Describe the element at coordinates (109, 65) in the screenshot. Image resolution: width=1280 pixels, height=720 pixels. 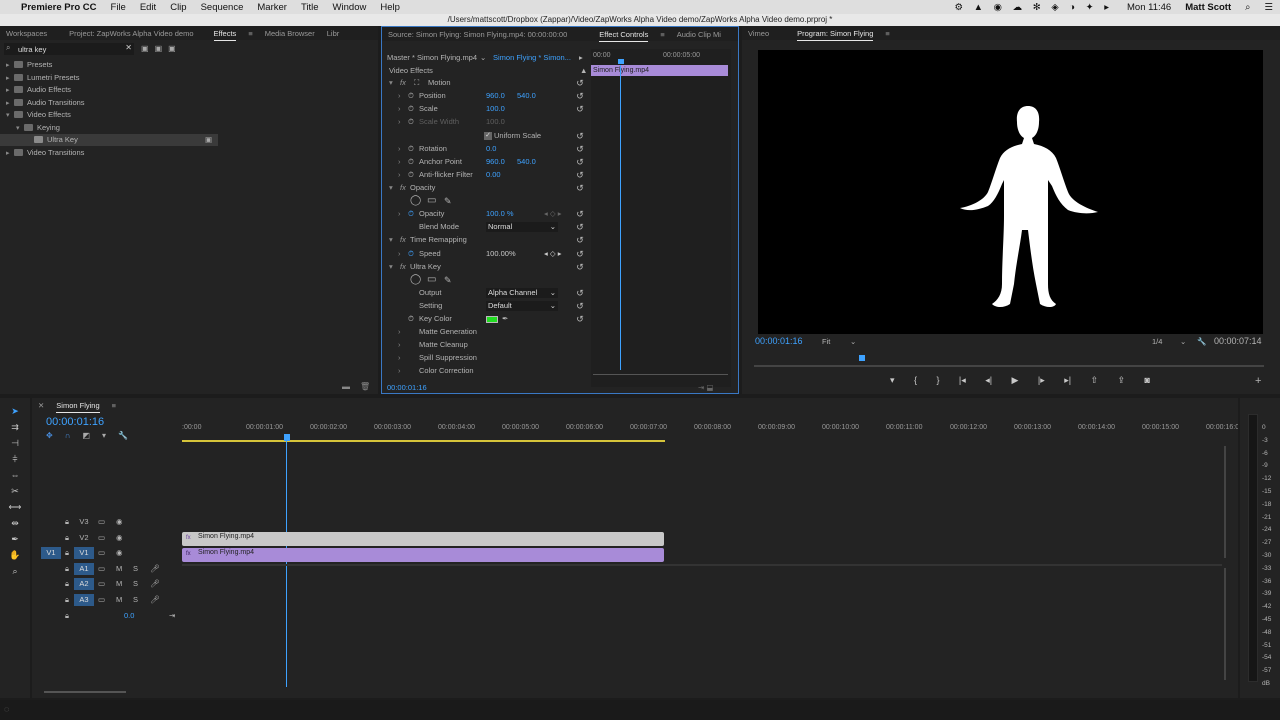
I see `effects-tree-item: ▸ Presets` at that location.